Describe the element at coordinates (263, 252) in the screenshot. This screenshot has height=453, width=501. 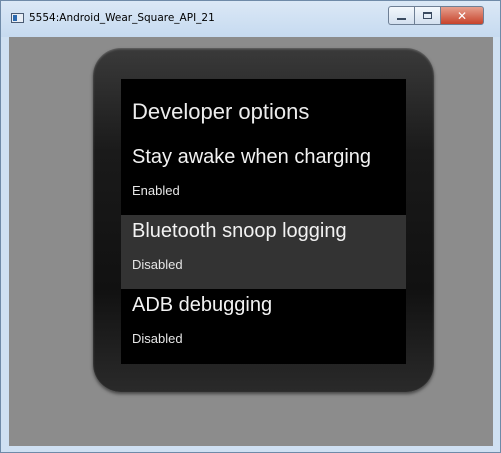
I see `option-bluetooth-snoop: Bluetooth snoop logging Disabled` at that location.